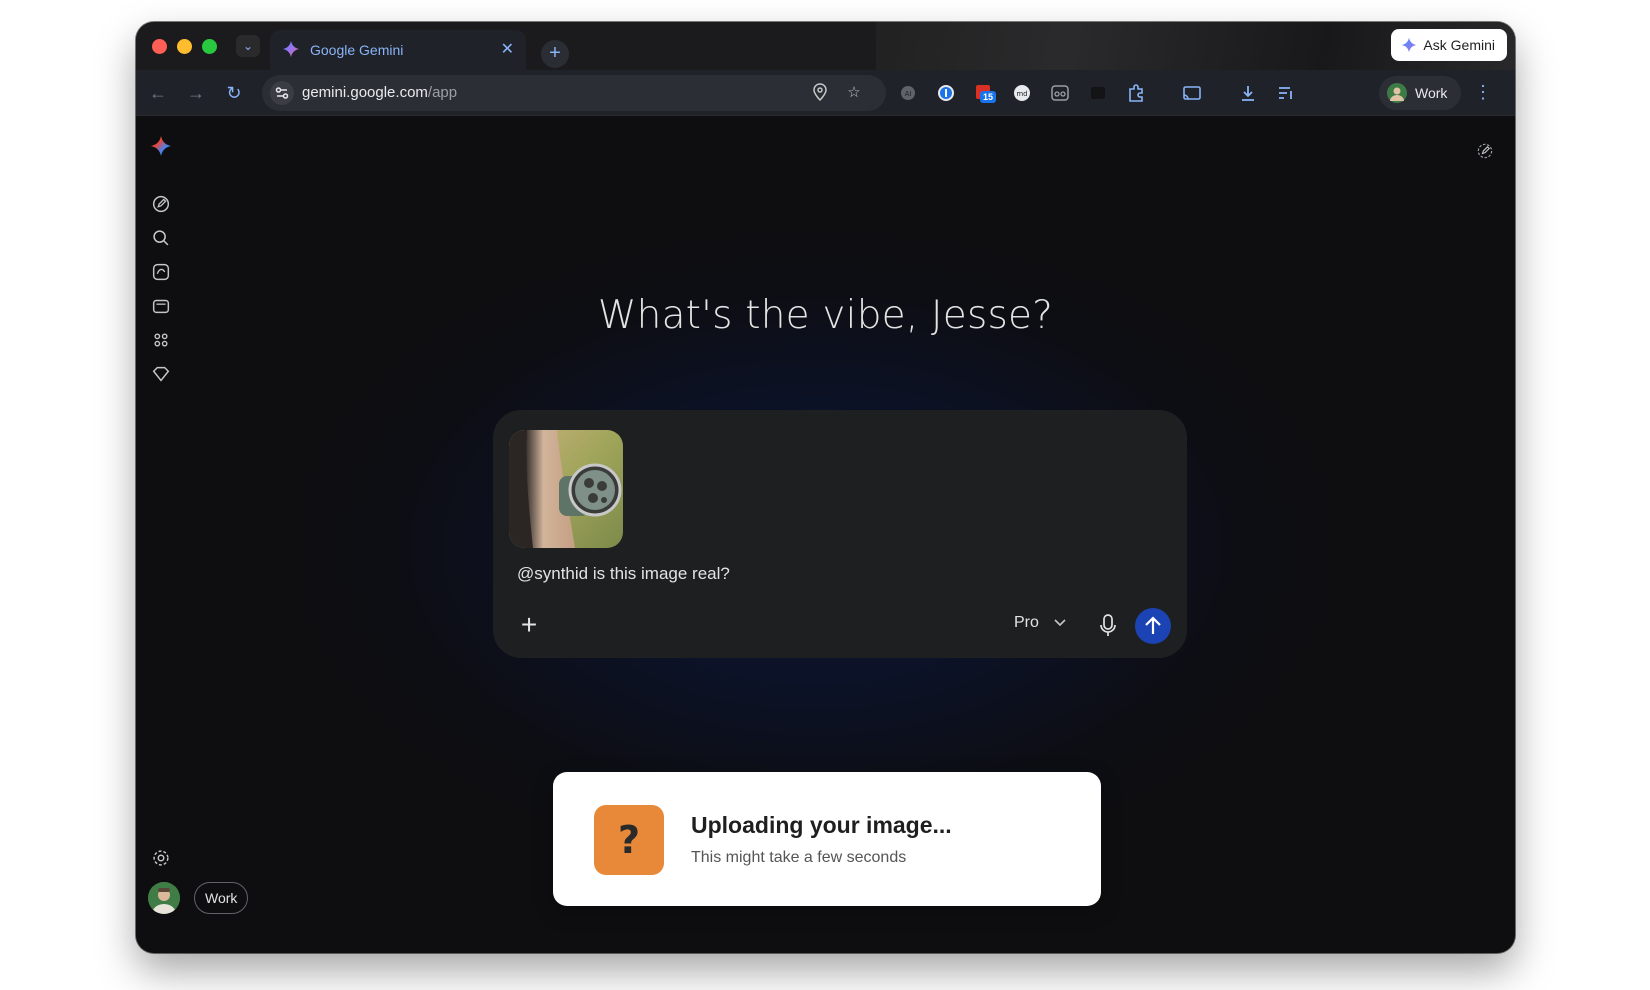 This screenshot has height=990, width=1650. Describe the element at coordinates (507, 49) in the screenshot. I see `tab-close-icon: ✕` at that location.